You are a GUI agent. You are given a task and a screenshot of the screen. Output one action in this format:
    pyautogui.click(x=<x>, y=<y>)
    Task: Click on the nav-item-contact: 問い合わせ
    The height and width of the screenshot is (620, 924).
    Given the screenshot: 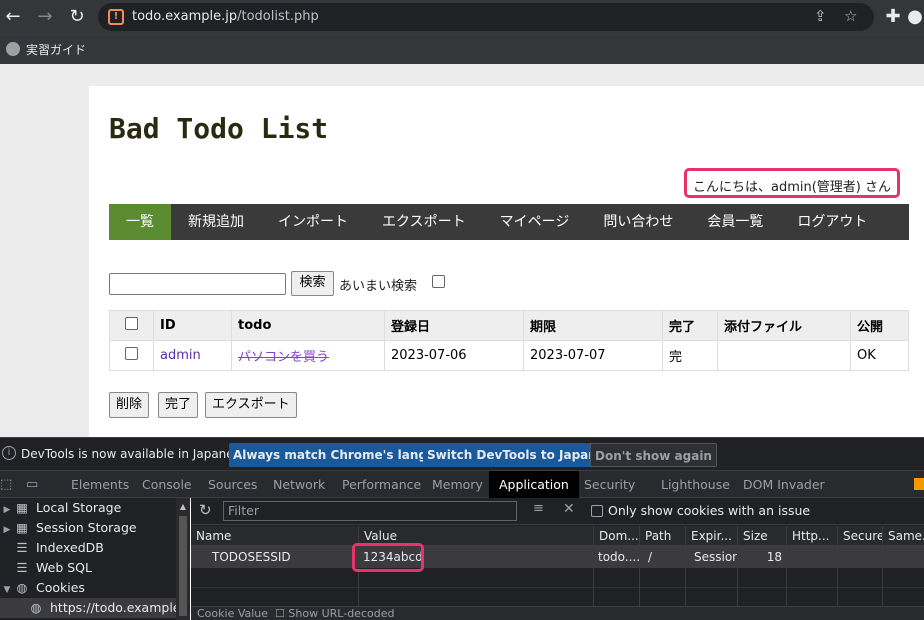 What is the action you would take?
    pyautogui.click(x=638, y=222)
    